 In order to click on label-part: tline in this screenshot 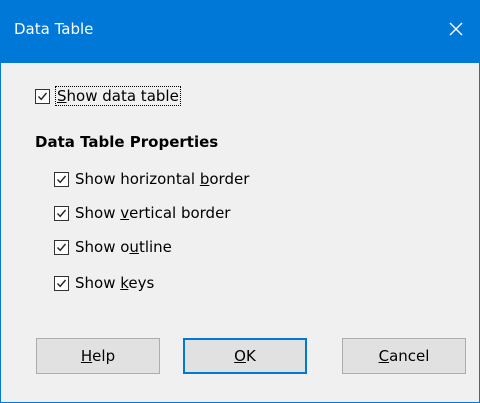, I will do `click(155, 247)`.